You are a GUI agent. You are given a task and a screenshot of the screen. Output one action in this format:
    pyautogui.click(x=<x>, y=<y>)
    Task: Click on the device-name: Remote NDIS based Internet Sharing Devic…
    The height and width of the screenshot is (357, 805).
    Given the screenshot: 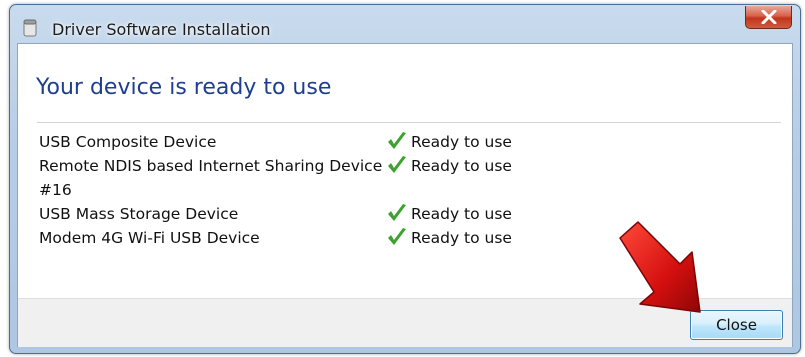 What is the action you would take?
    pyautogui.click(x=211, y=178)
    